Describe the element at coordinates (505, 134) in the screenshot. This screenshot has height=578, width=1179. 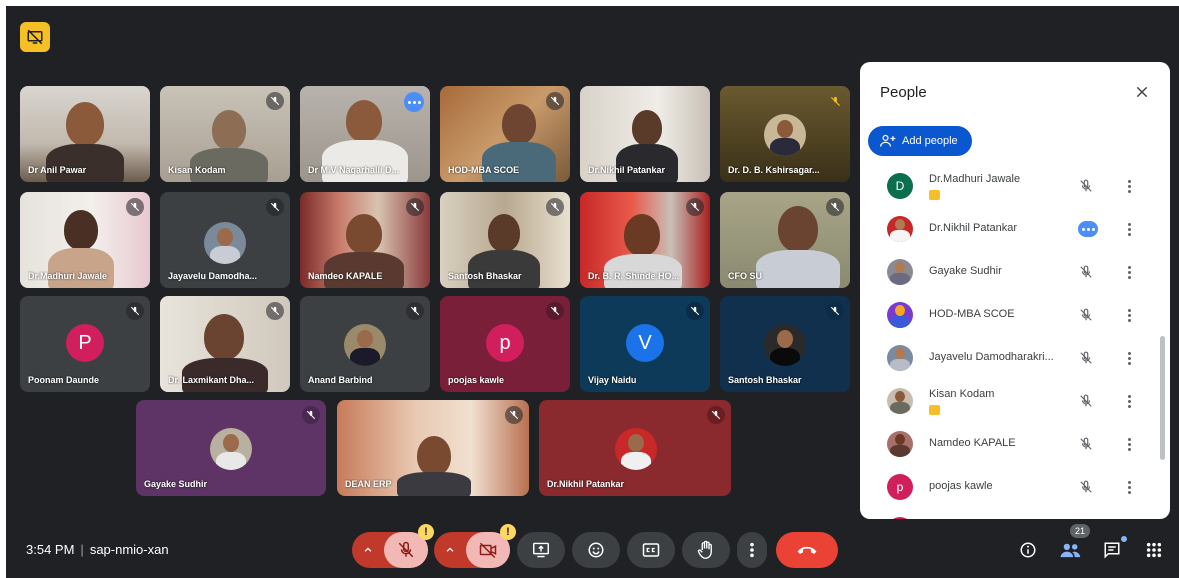
I see `participant-tile: HOD-MBA SCOE` at that location.